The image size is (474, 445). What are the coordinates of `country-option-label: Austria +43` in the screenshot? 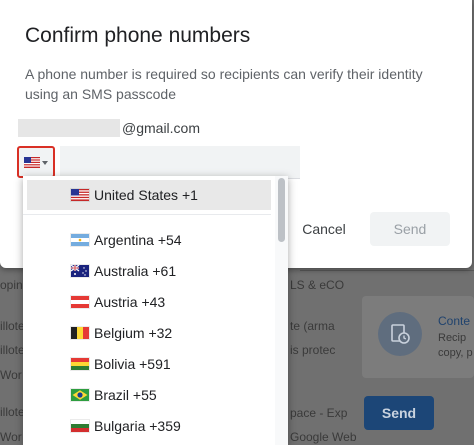 It's located at (130, 302).